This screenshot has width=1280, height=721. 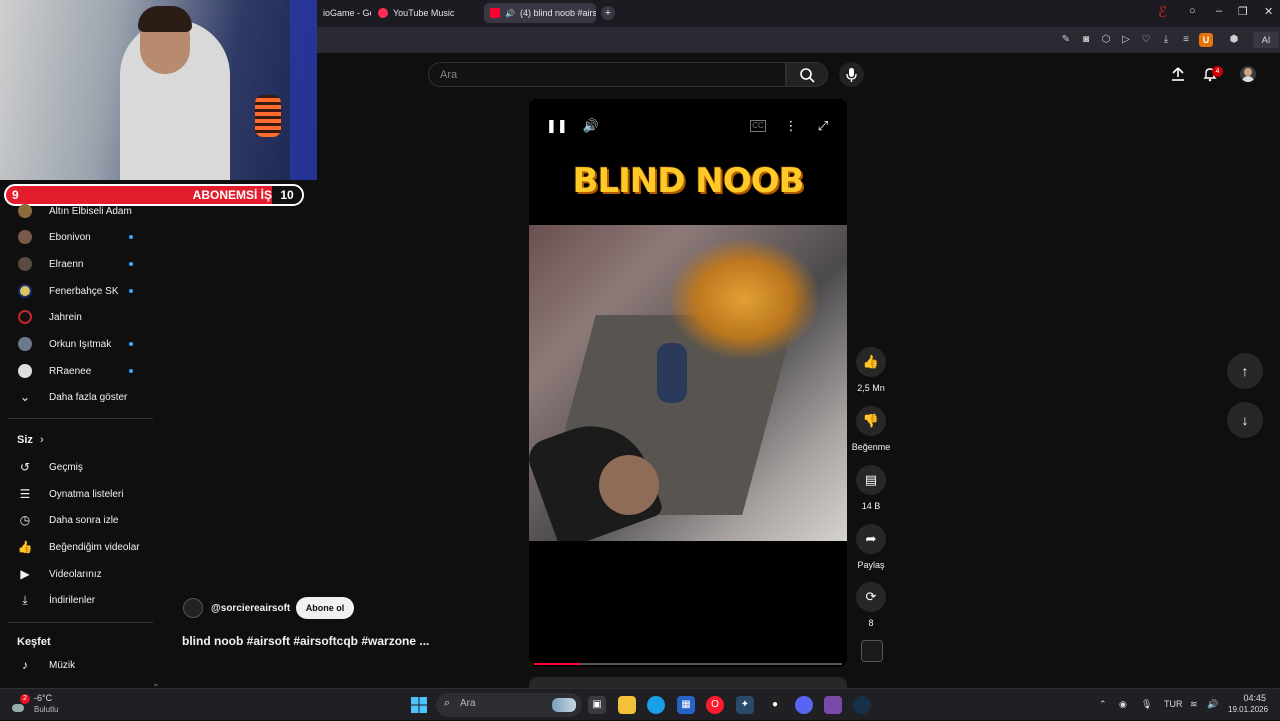 What do you see at coordinates (1194, 704) in the screenshot?
I see `wifi-icon: ≋` at bounding box center [1194, 704].